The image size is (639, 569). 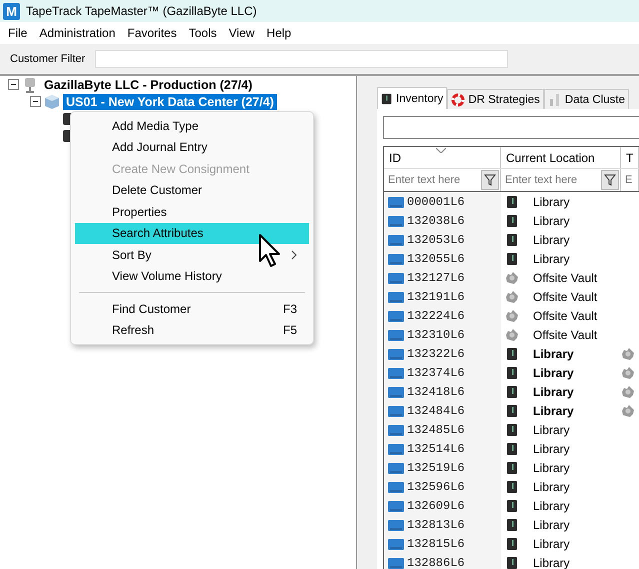 What do you see at coordinates (436, 429) in the screenshot?
I see `table-cell: 132485L6` at bounding box center [436, 429].